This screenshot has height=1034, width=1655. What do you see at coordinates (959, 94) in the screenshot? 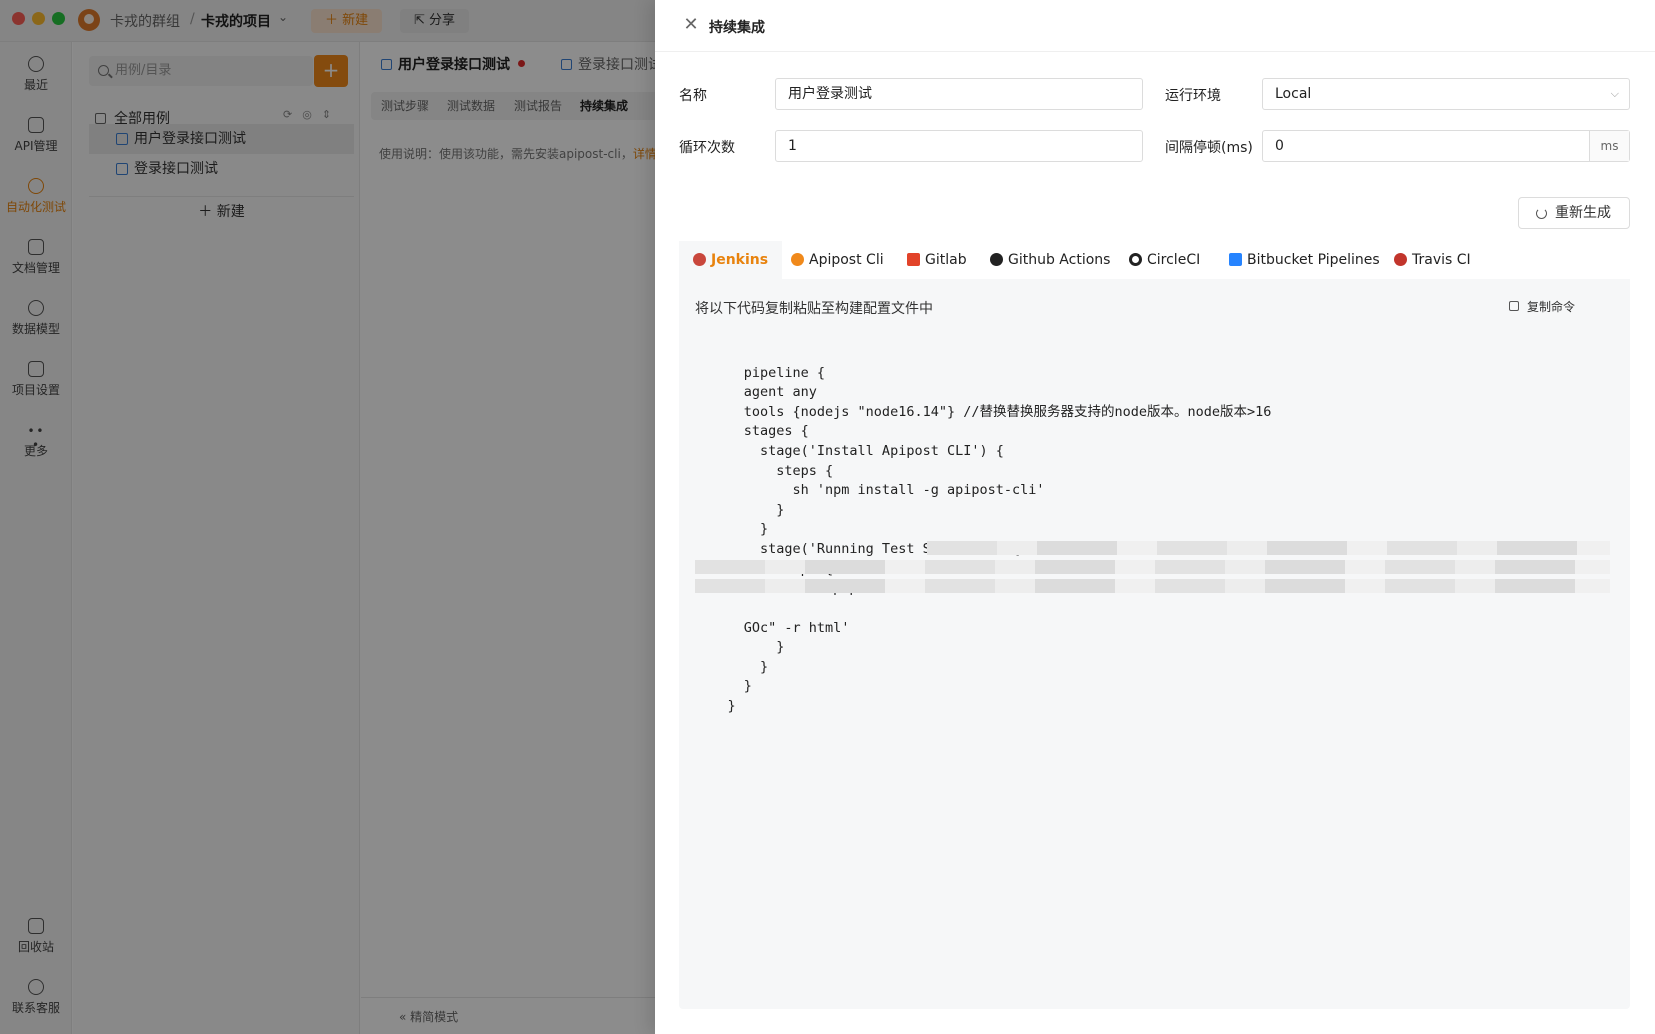
I see `name-field: 用户登录测试` at bounding box center [959, 94].